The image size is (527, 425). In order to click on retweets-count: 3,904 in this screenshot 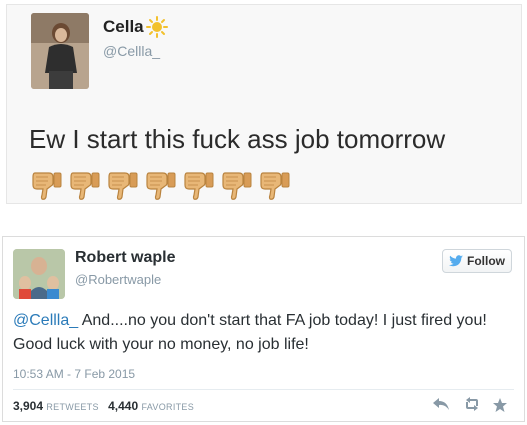, I will do `click(28, 406)`.